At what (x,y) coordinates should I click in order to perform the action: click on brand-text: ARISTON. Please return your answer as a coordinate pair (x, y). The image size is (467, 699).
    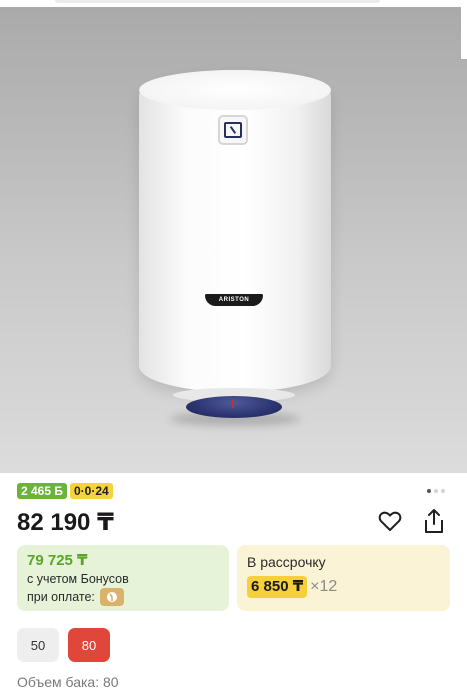
    Looking at the image, I should click on (234, 300).